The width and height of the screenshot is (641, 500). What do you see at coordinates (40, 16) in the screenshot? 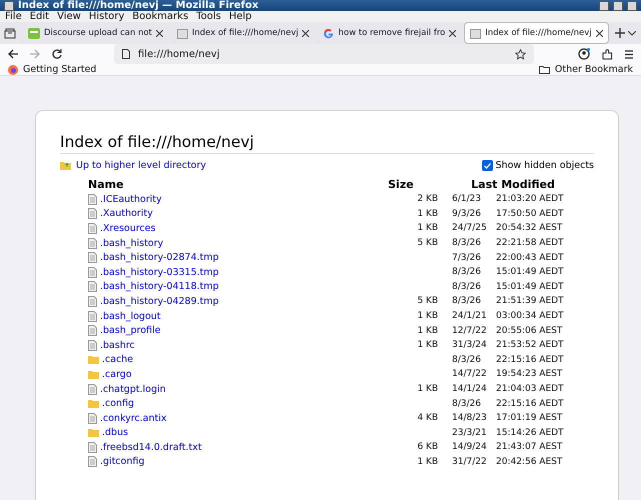
I see `menu-item: Edit` at bounding box center [40, 16].